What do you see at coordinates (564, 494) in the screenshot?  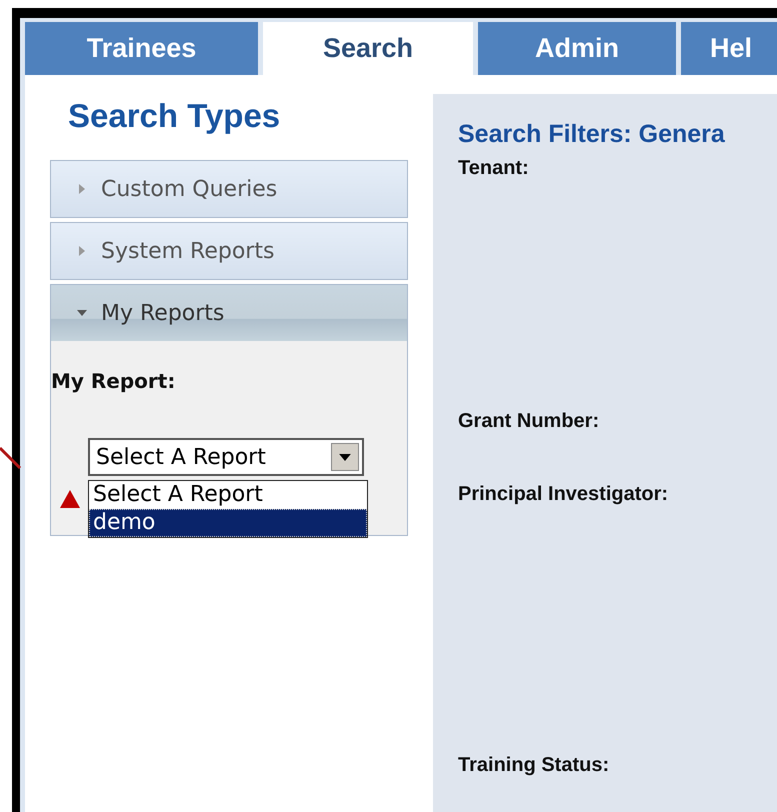 I see `filter-label: Principal Investigator:` at bounding box center [564, 494].